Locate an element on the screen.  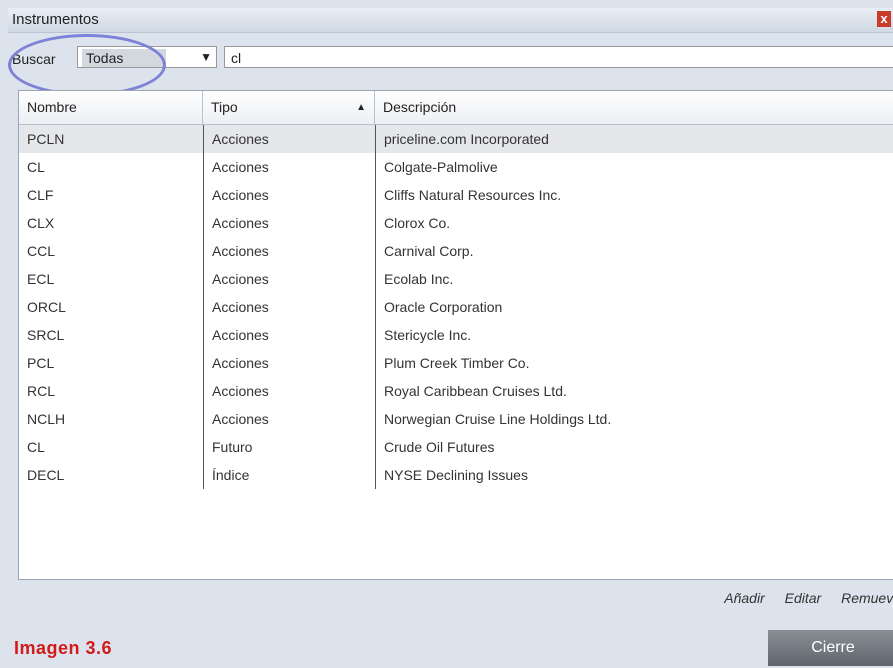
table-row: CL Acciones Colgate-Palmolive is located at coordinates (456, 167).